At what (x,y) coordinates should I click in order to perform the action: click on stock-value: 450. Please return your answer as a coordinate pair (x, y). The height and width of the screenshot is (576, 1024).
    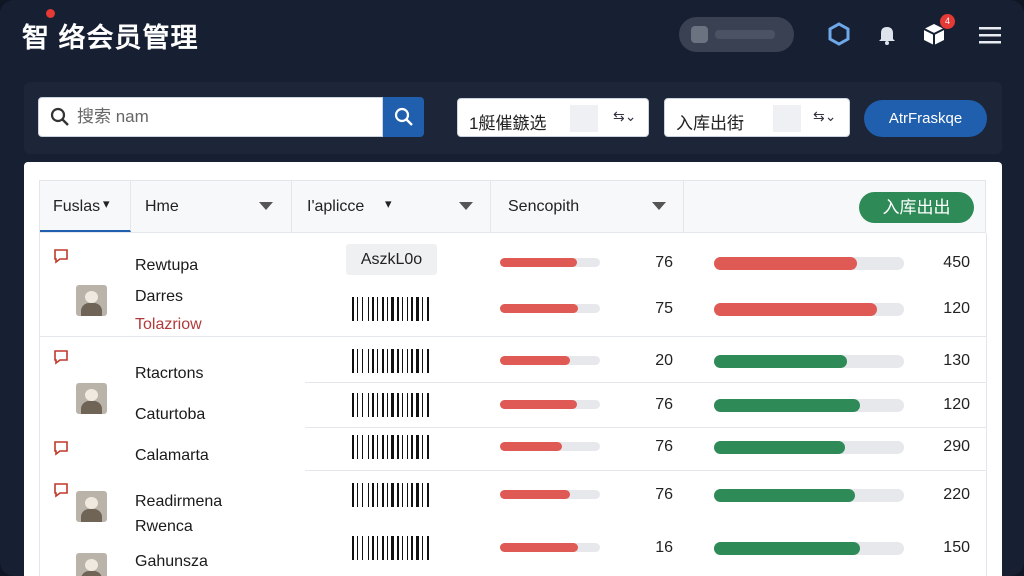
    Looking at the image, I should click on (956, 262).